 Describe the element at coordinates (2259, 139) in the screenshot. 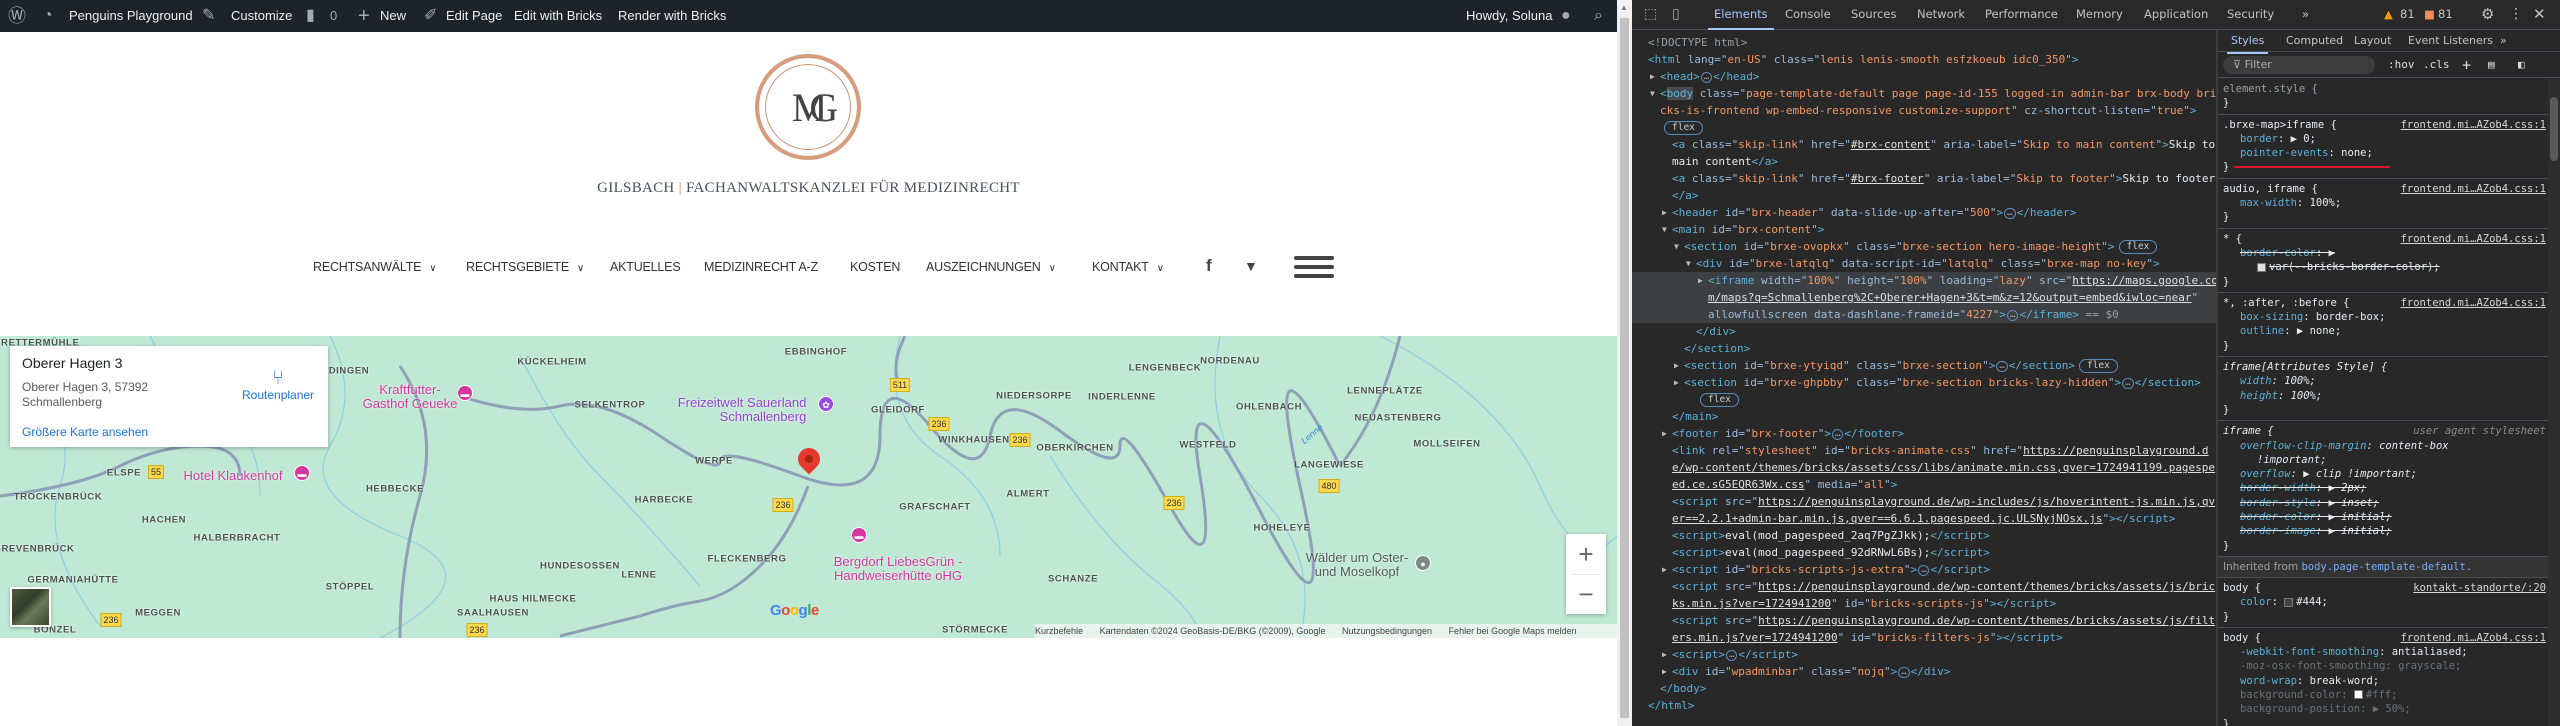

I see `css-property: border` at that location.